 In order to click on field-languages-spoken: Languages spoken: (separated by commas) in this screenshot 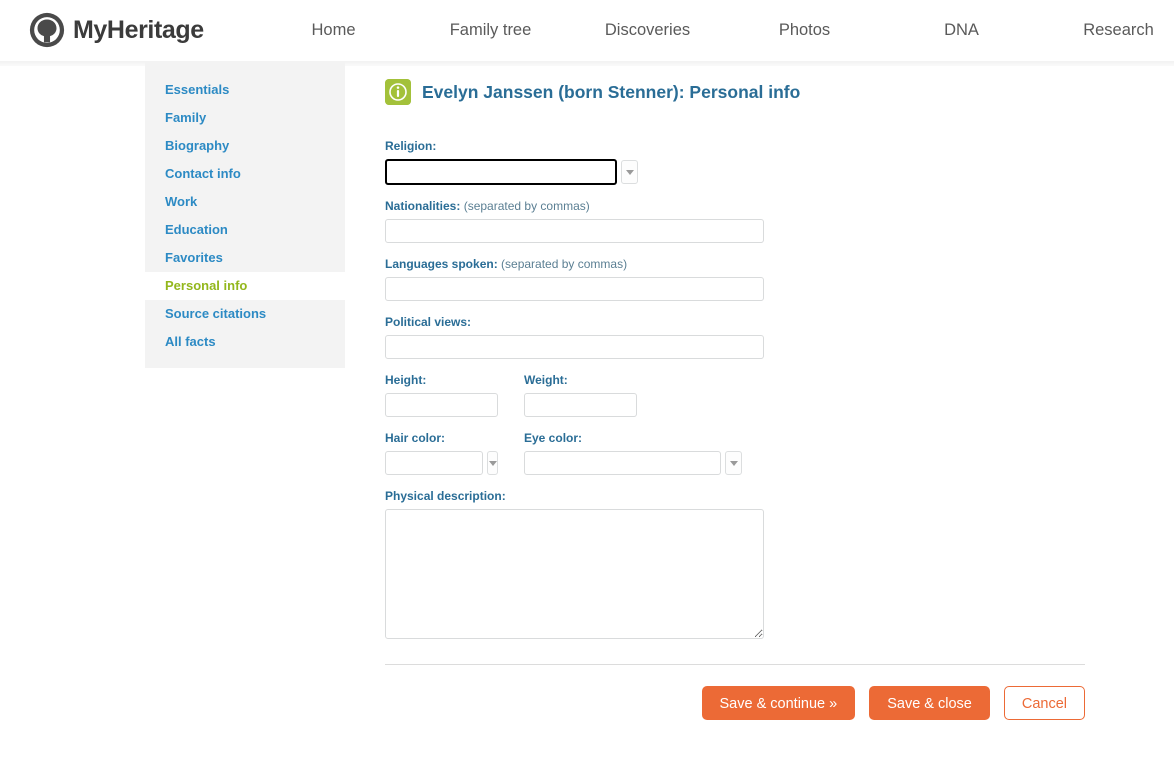, I will do `click(745, 279)`.